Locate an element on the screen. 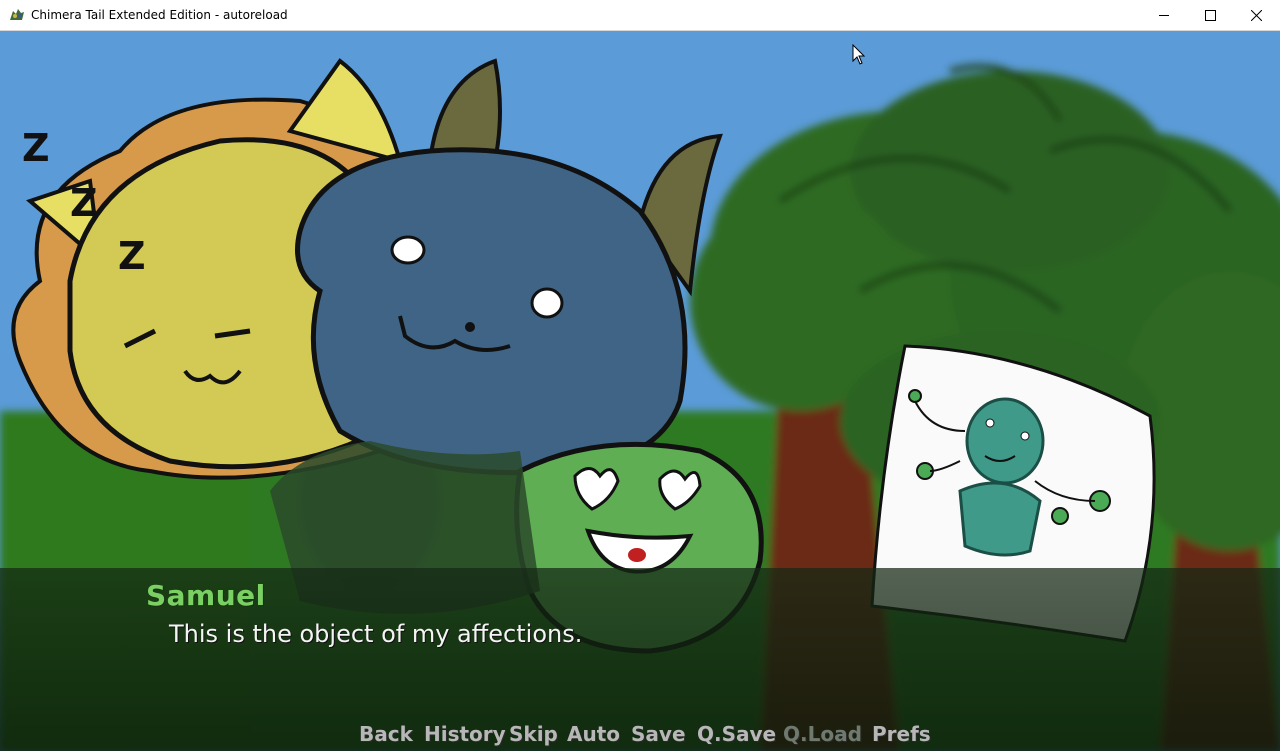 The image size is (1280, 751). maximize-button is located at coordinates (1210, 15).